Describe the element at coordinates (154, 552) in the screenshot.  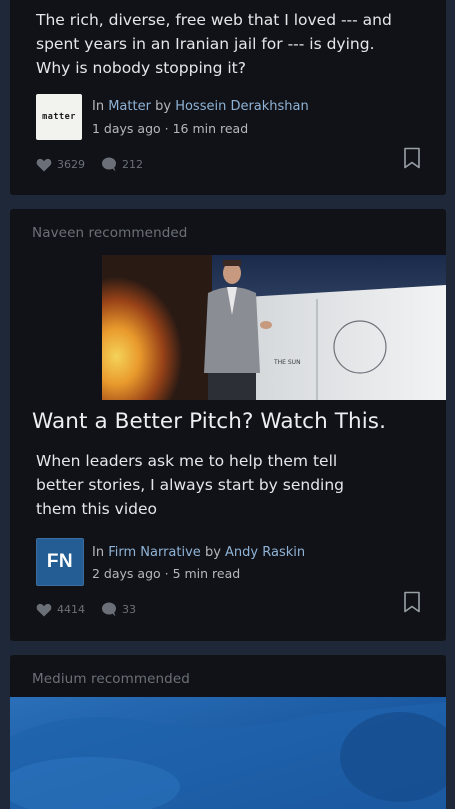
I see `publication-link: Firm Narrative` at that location.